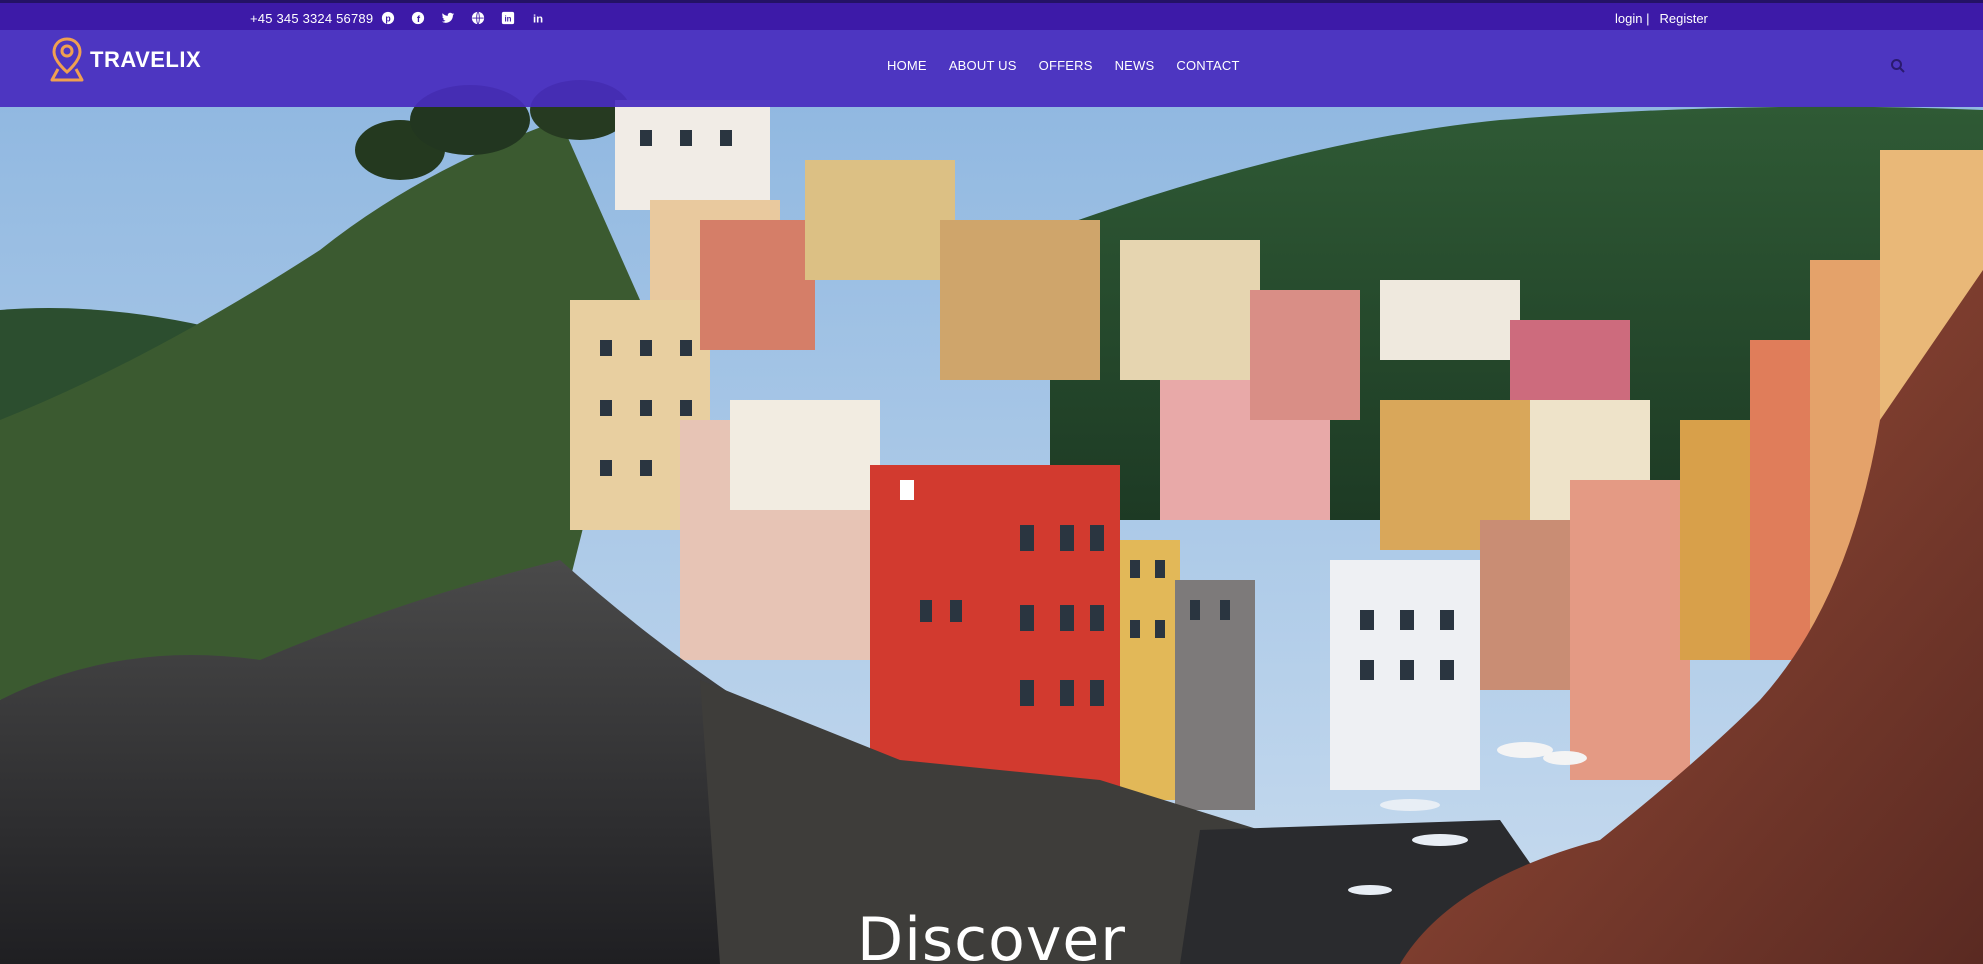 This screenshot has height=964, width=1983. I want to click on phone-number: +45 345 3324 56789, so click(312, 18).